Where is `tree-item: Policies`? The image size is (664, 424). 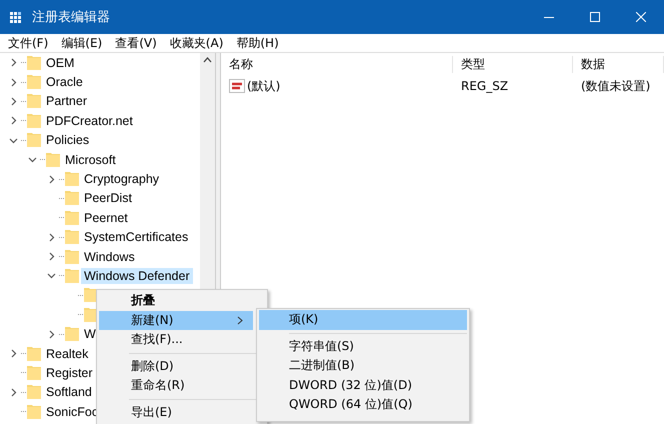
tree-item: Policies is located at coordinates (67, 140).